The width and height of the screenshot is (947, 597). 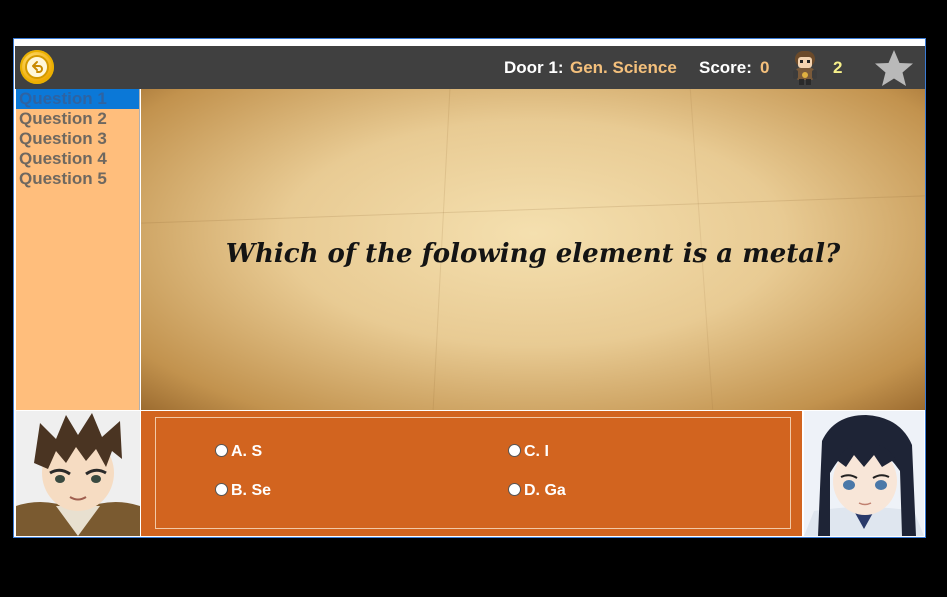 I want to click on back-arrow-icon, so click(x=37, y=67).